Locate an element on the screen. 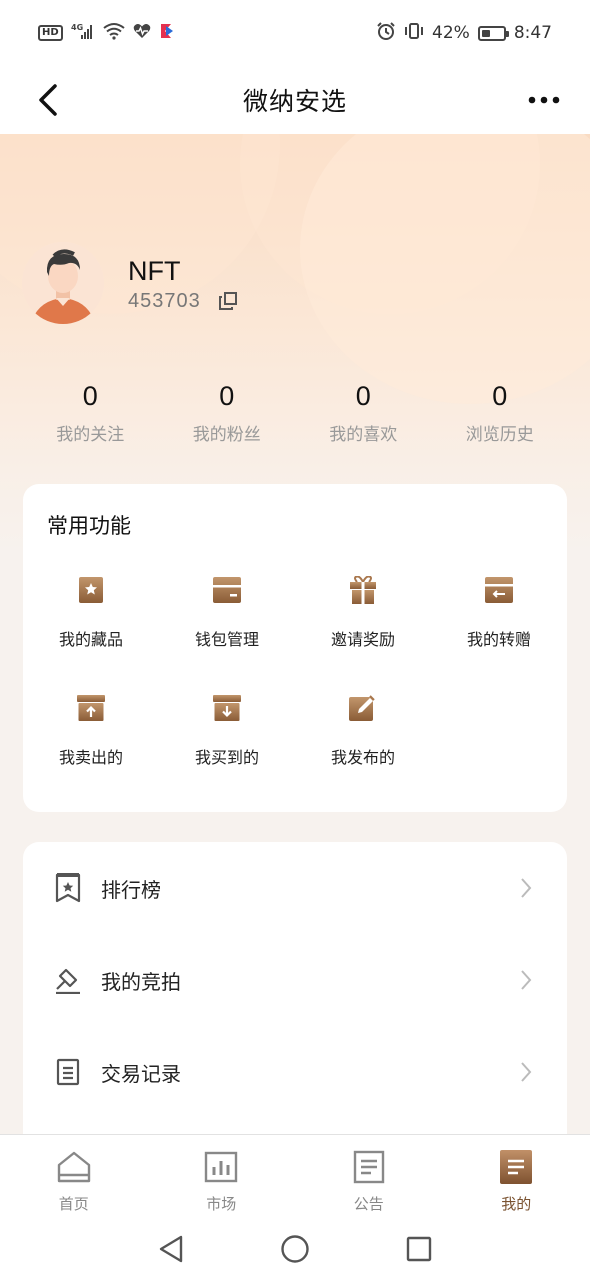 This screenshot has width=590, height=1278. status-left: HD 4G is located at coordinates (106, 33).